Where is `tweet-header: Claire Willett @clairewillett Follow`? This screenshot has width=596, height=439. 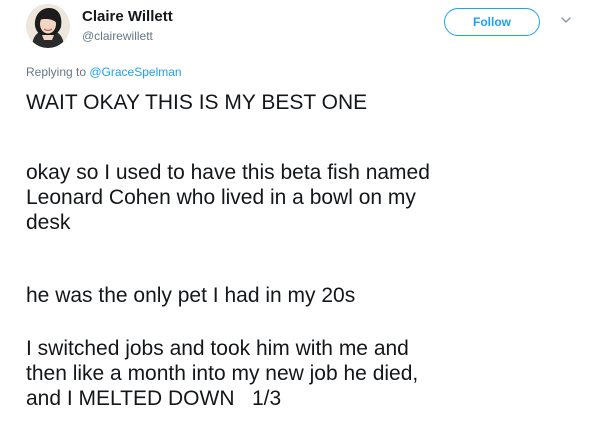
tweet-header: Claire Willett @clairewillett Follow is located at coordinates (306, 26).